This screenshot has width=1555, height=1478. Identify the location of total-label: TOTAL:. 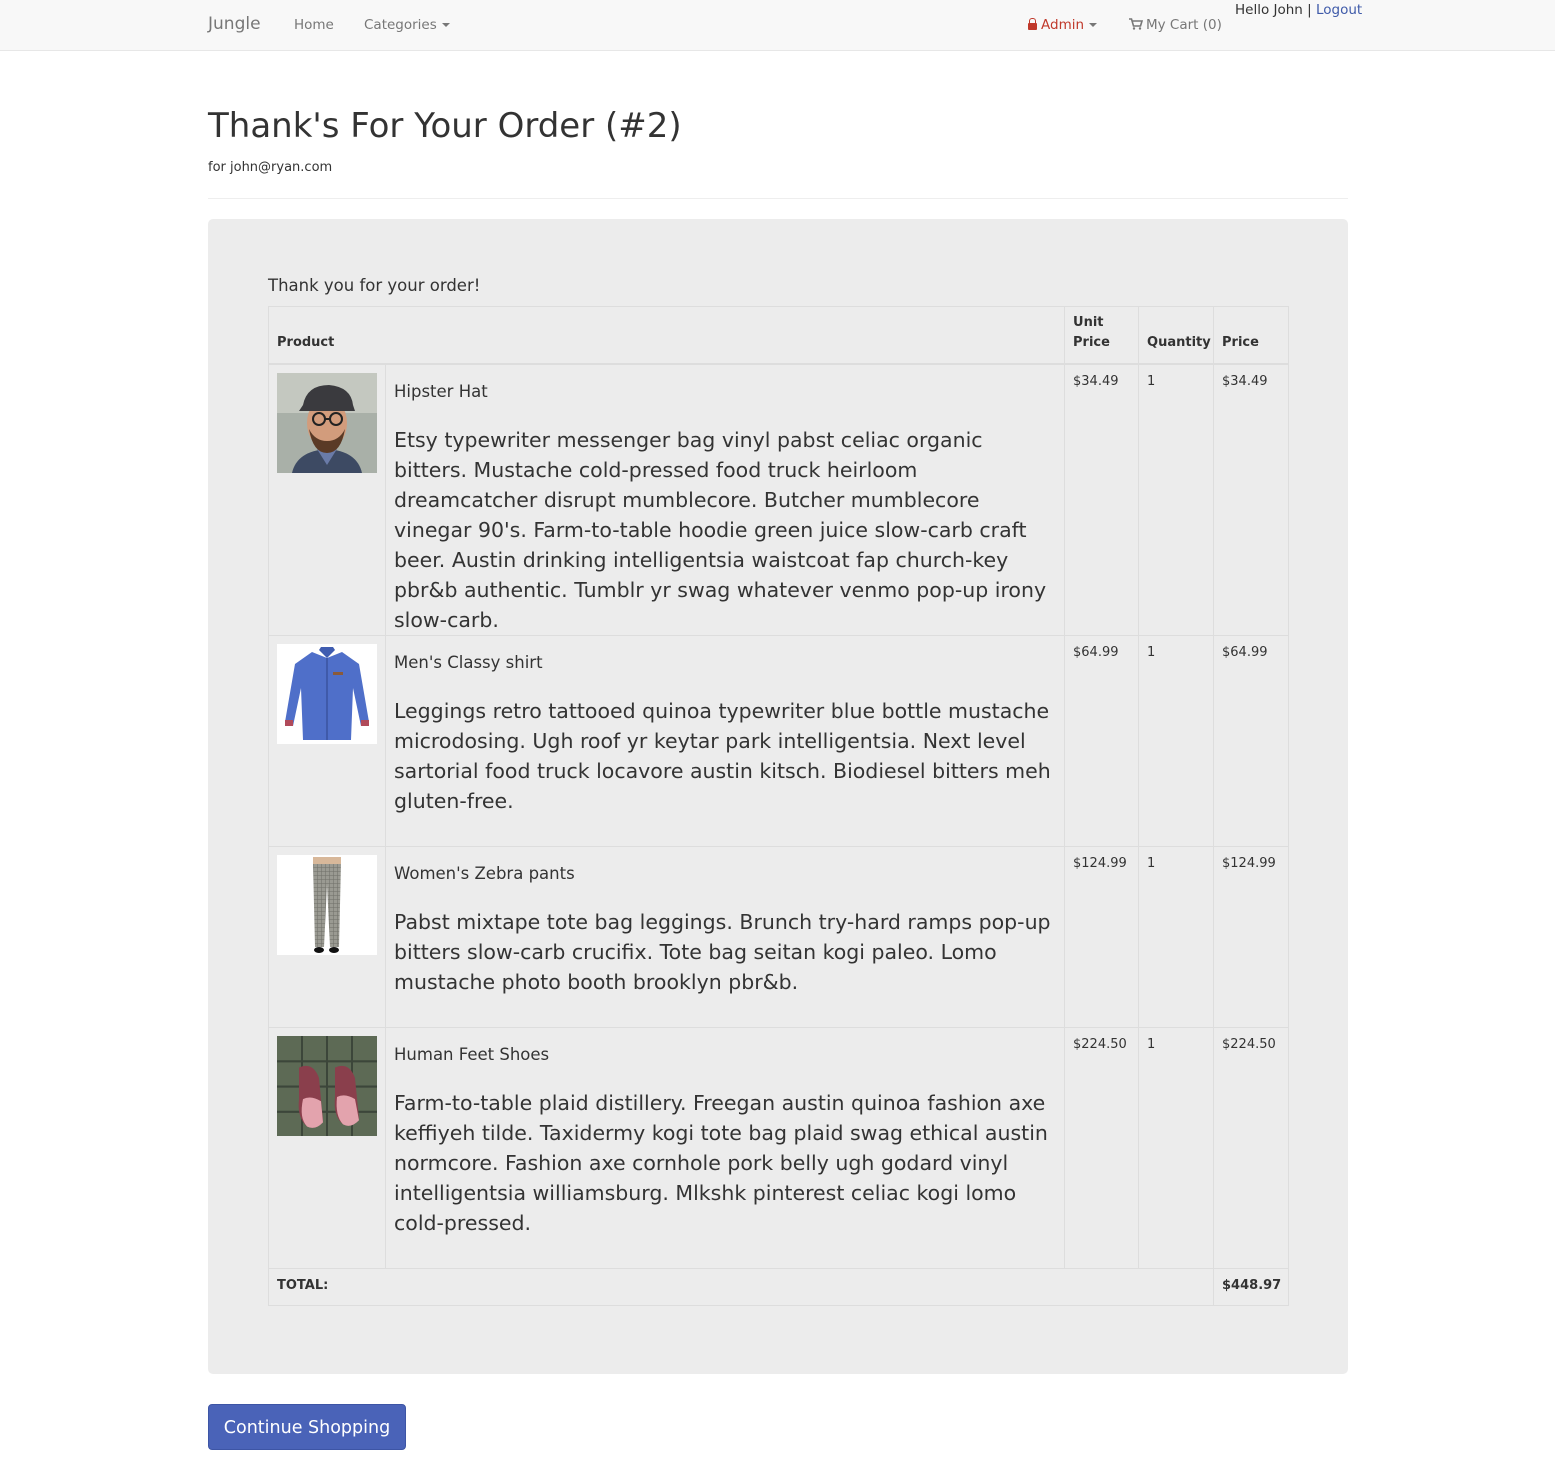
(741, 1287).